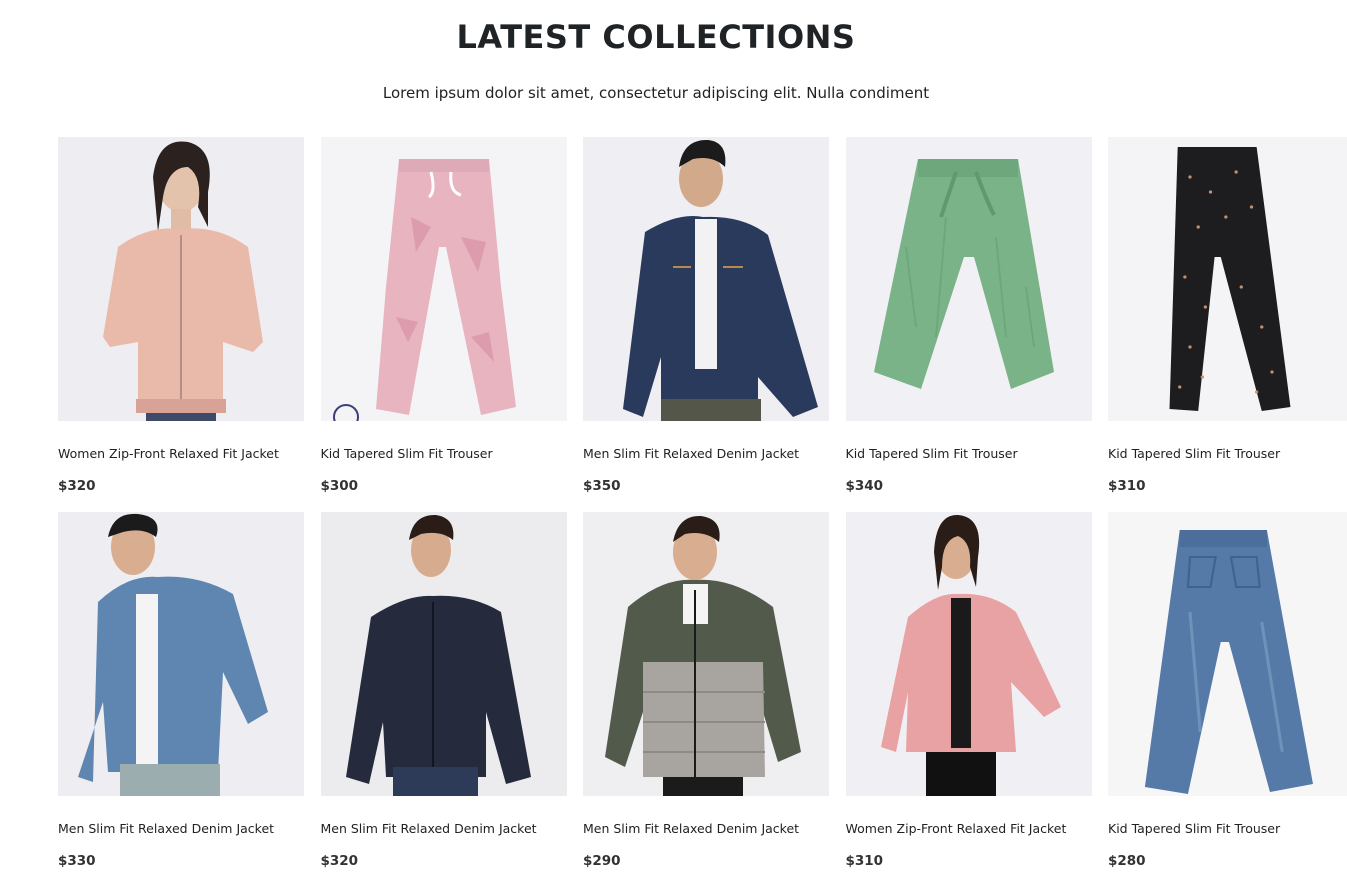 This screenshot has height=884, width=1347. I want to click on product-price: $340, so click(864, 486).